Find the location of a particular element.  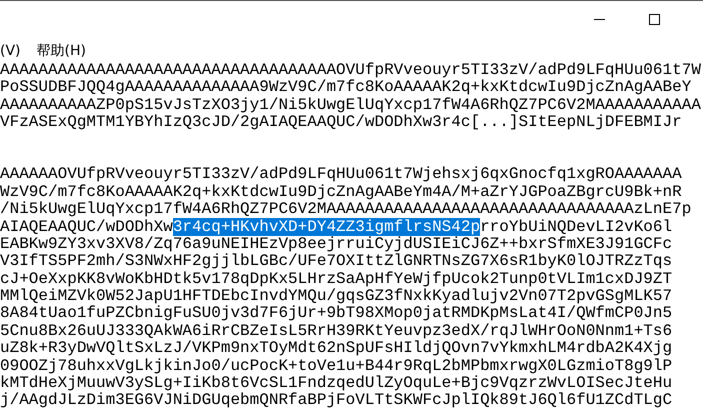

text-line: WzV9C/m7fc8KoAAAAAK2q+kxKtdcwIu9DjcZnAgAABeYm4A/M+aZrYJGPoaZBgrcU9Bk+nR is located at coordinates (341, 192).